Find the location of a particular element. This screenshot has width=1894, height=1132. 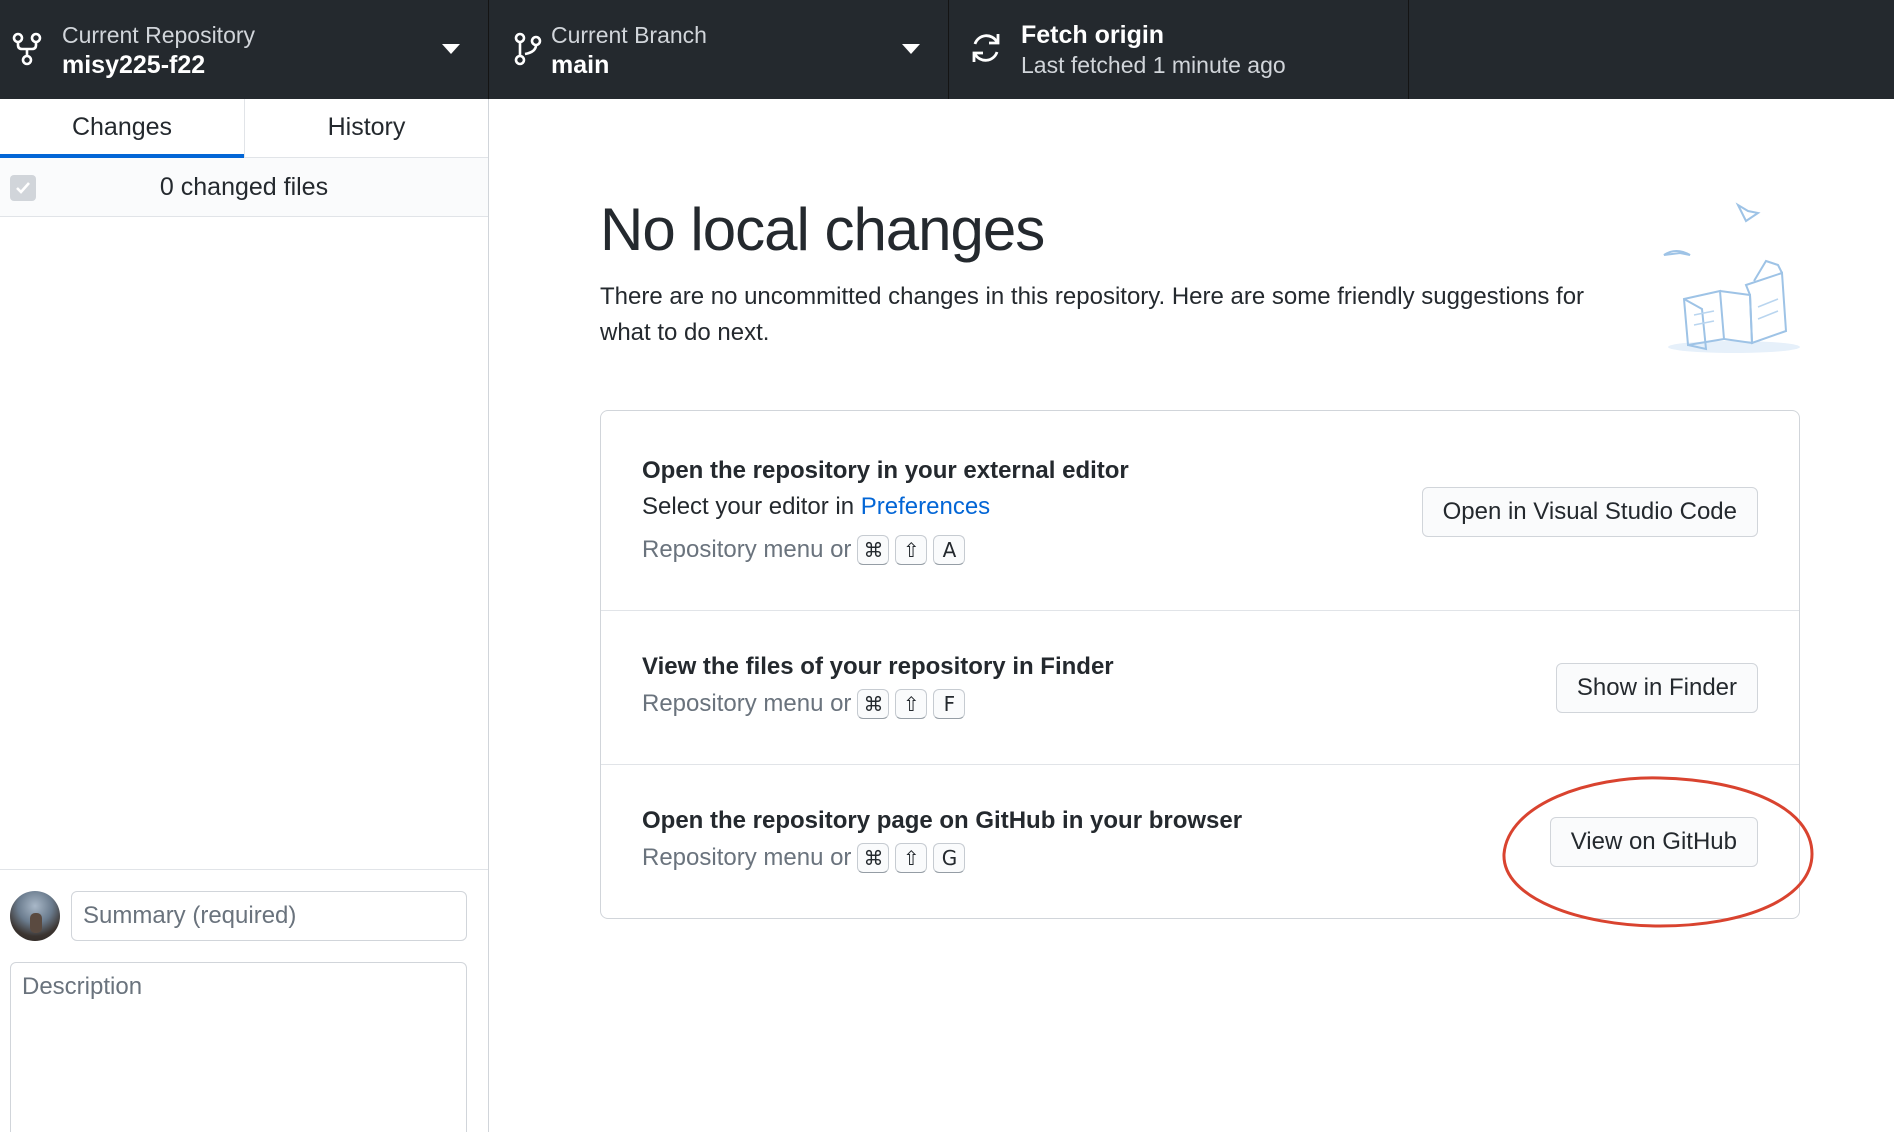

current-repository-text: Current Repository misy225-f22 is located at coordinates (158, 50).